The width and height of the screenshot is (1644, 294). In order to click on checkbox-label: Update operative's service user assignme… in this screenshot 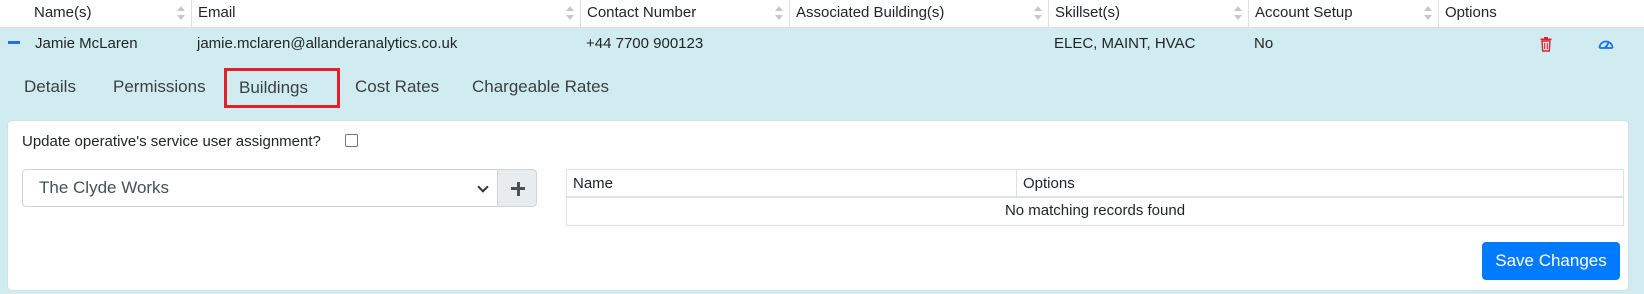, I will do `click(171, 141)`.